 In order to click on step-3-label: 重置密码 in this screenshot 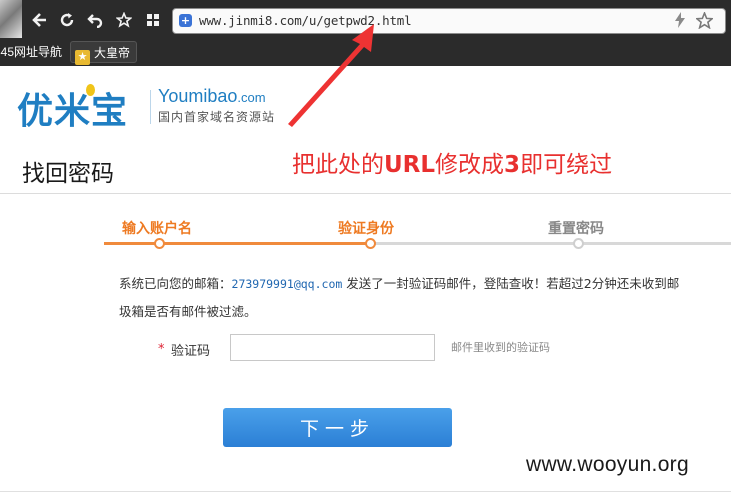, I will do `click(576, 229)`.